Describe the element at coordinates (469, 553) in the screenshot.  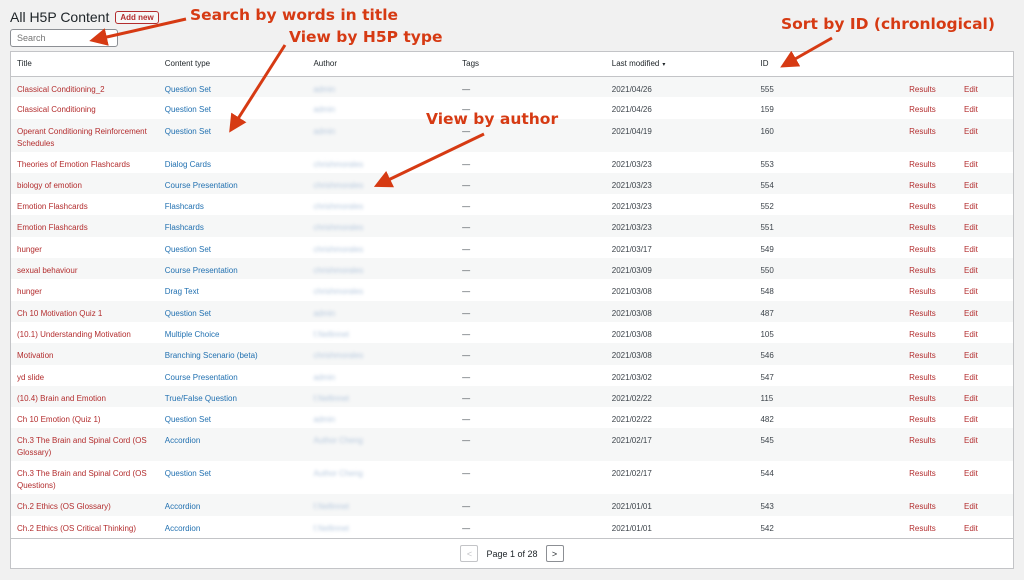
I see `prev-page-button: <` at that location.